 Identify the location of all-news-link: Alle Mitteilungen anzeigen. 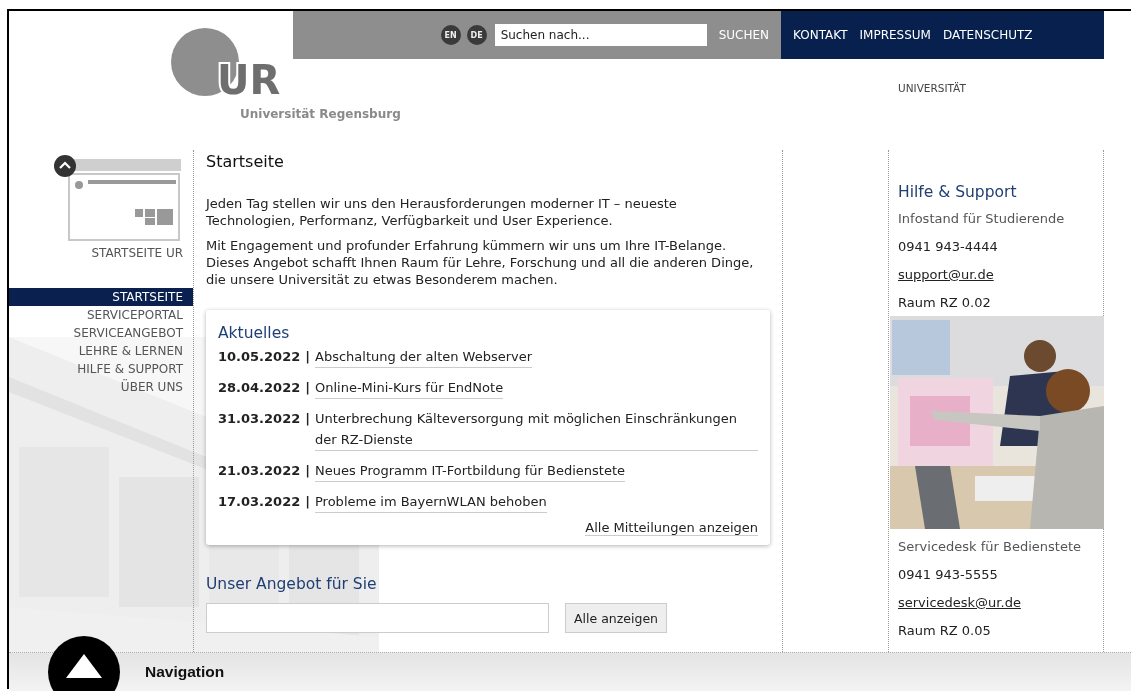
(671, 528).